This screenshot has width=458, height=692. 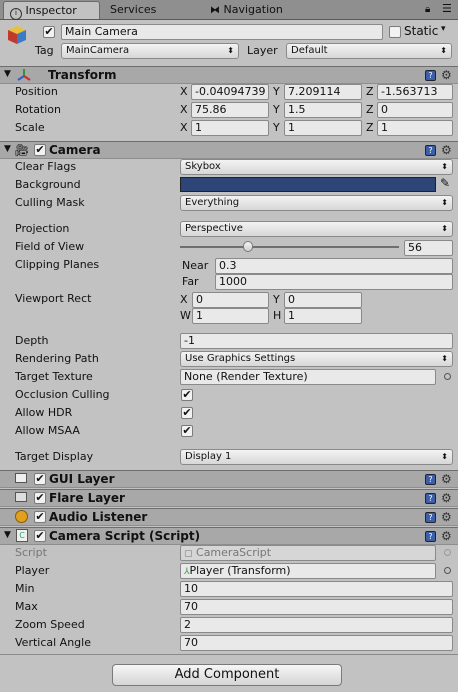 I want to click on transform-header: ▼ Transform ? ⚙, so click(x=229, y=75).